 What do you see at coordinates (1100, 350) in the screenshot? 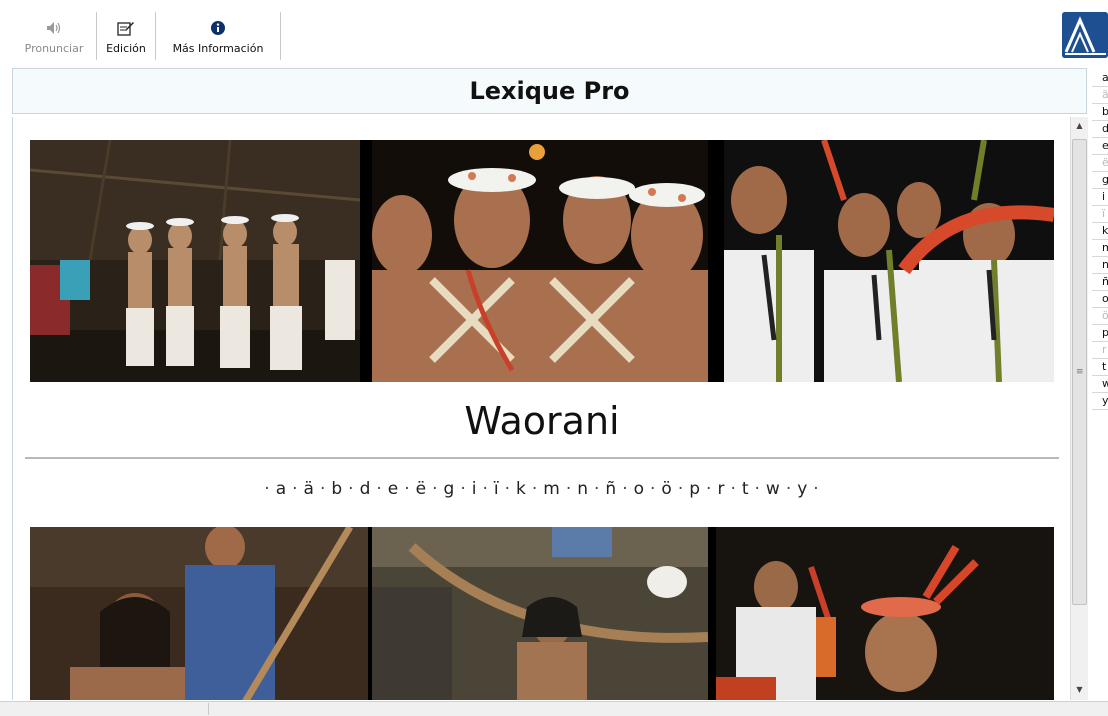
I see `index-letter-item: r` at bounding box center [1100, 350].